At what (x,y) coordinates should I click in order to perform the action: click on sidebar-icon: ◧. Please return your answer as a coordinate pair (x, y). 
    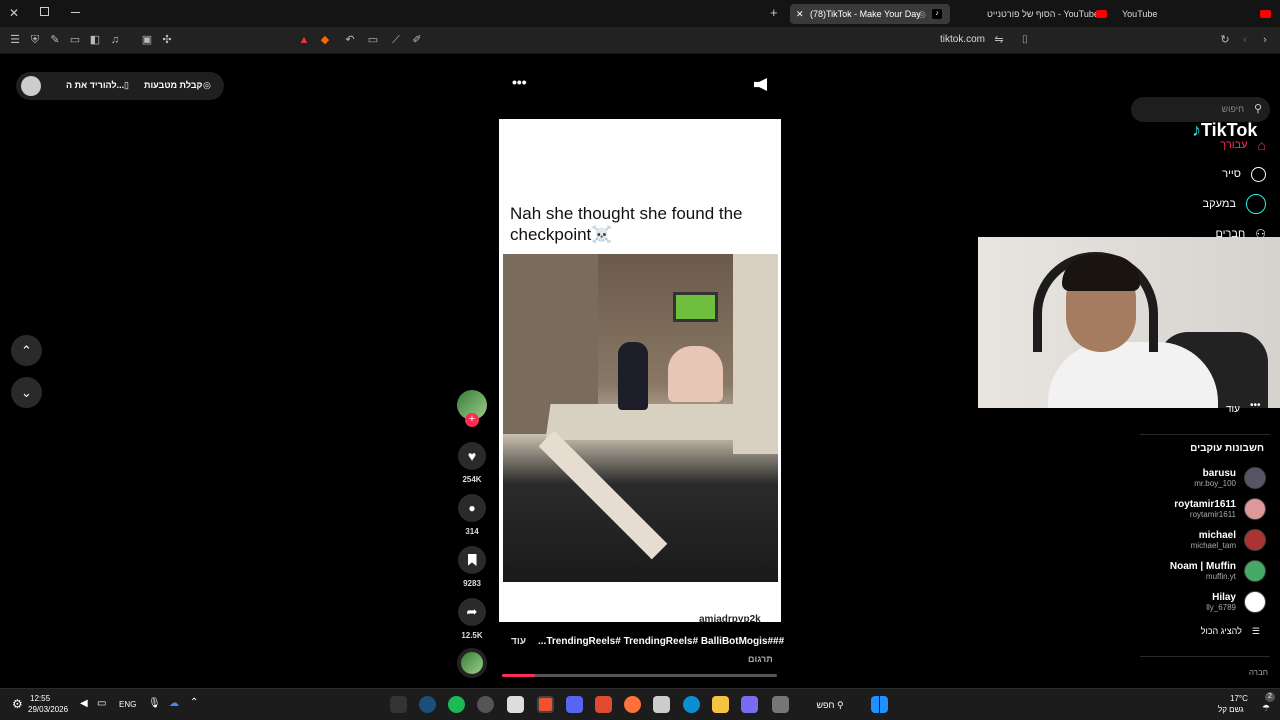
    Looking at the image, I should click on (95, 40).